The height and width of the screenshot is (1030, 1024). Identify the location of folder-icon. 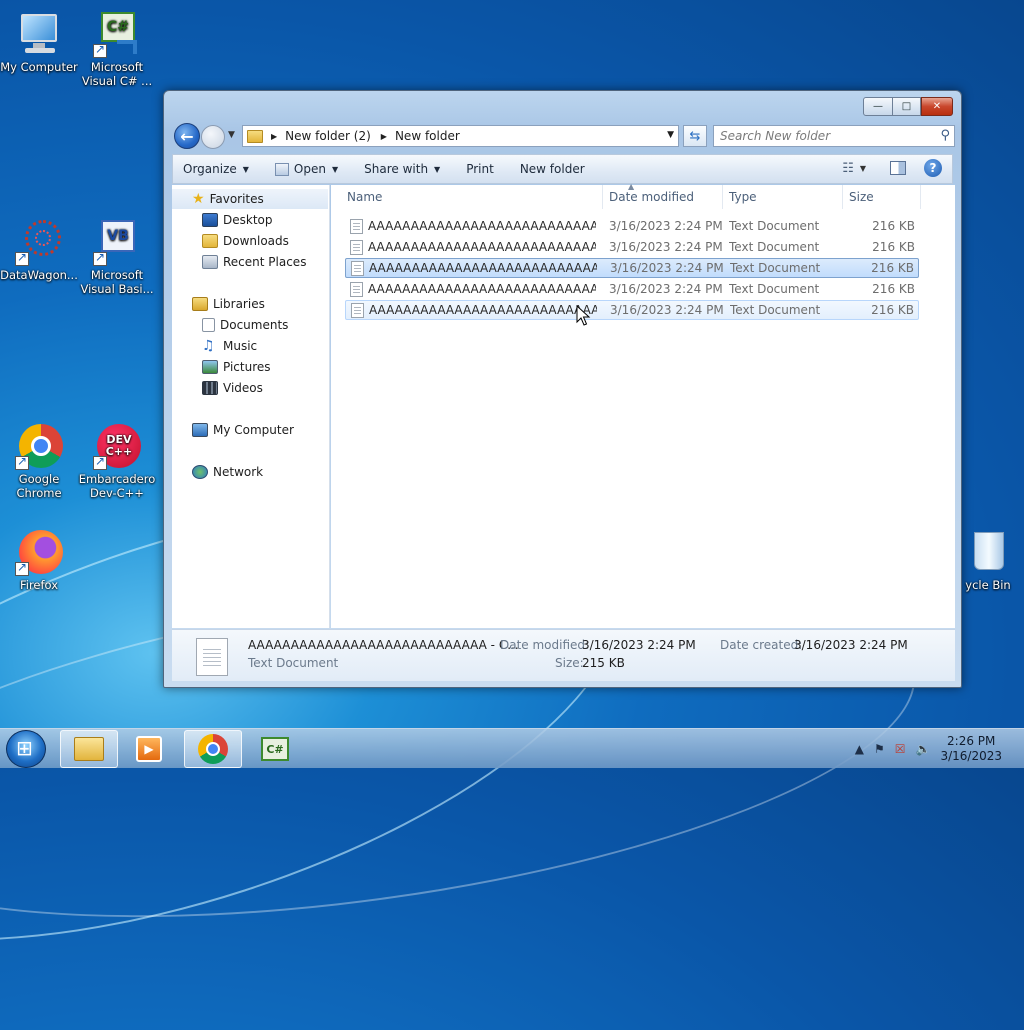
(255, 136).